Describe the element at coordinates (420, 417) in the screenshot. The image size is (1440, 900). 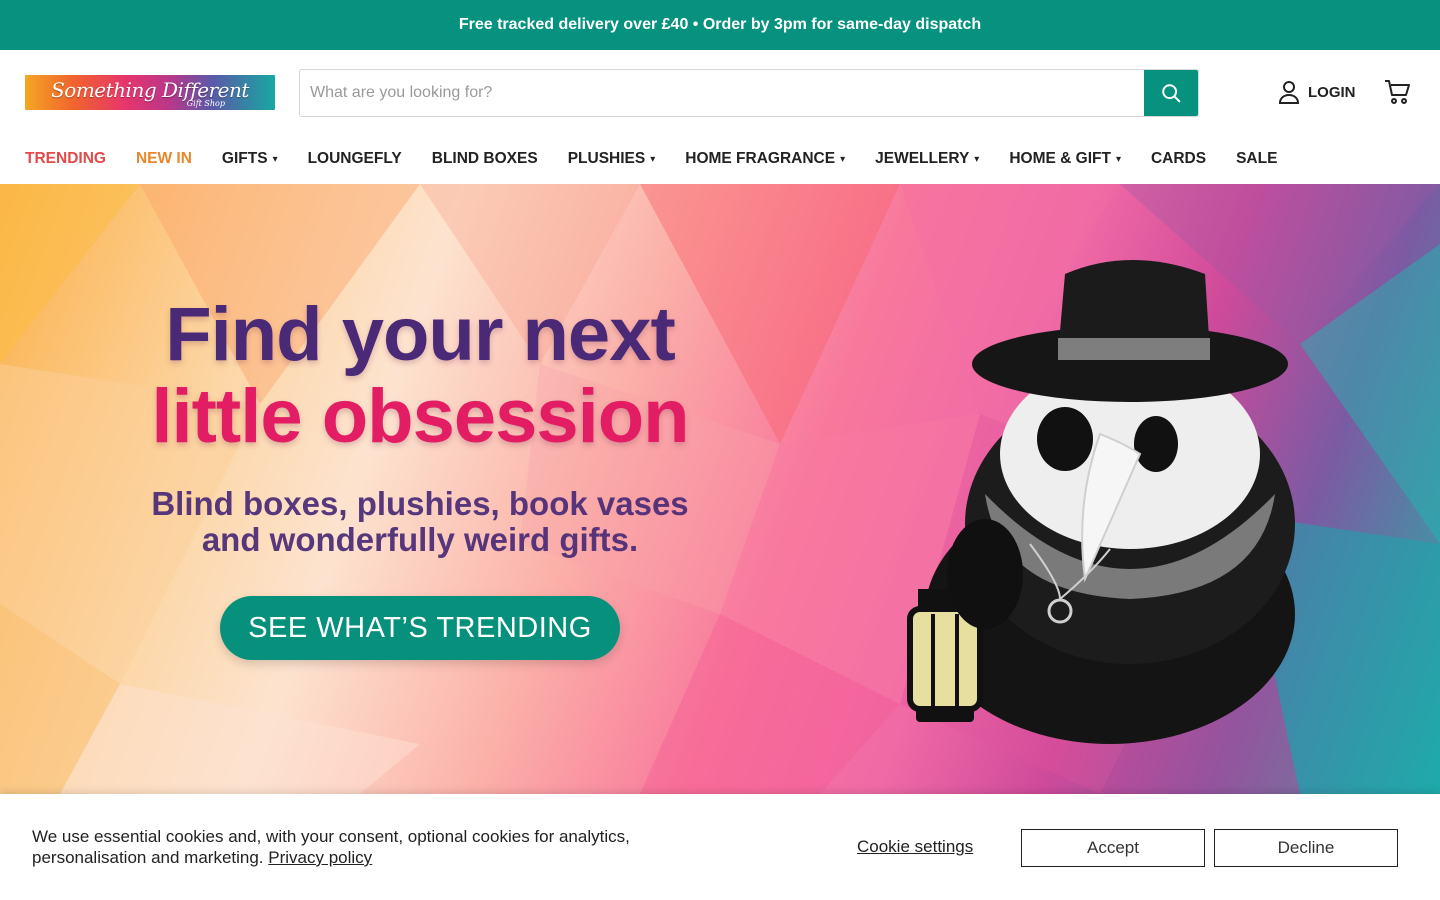
I see `hero-headline-line2: little obsession` at that location.